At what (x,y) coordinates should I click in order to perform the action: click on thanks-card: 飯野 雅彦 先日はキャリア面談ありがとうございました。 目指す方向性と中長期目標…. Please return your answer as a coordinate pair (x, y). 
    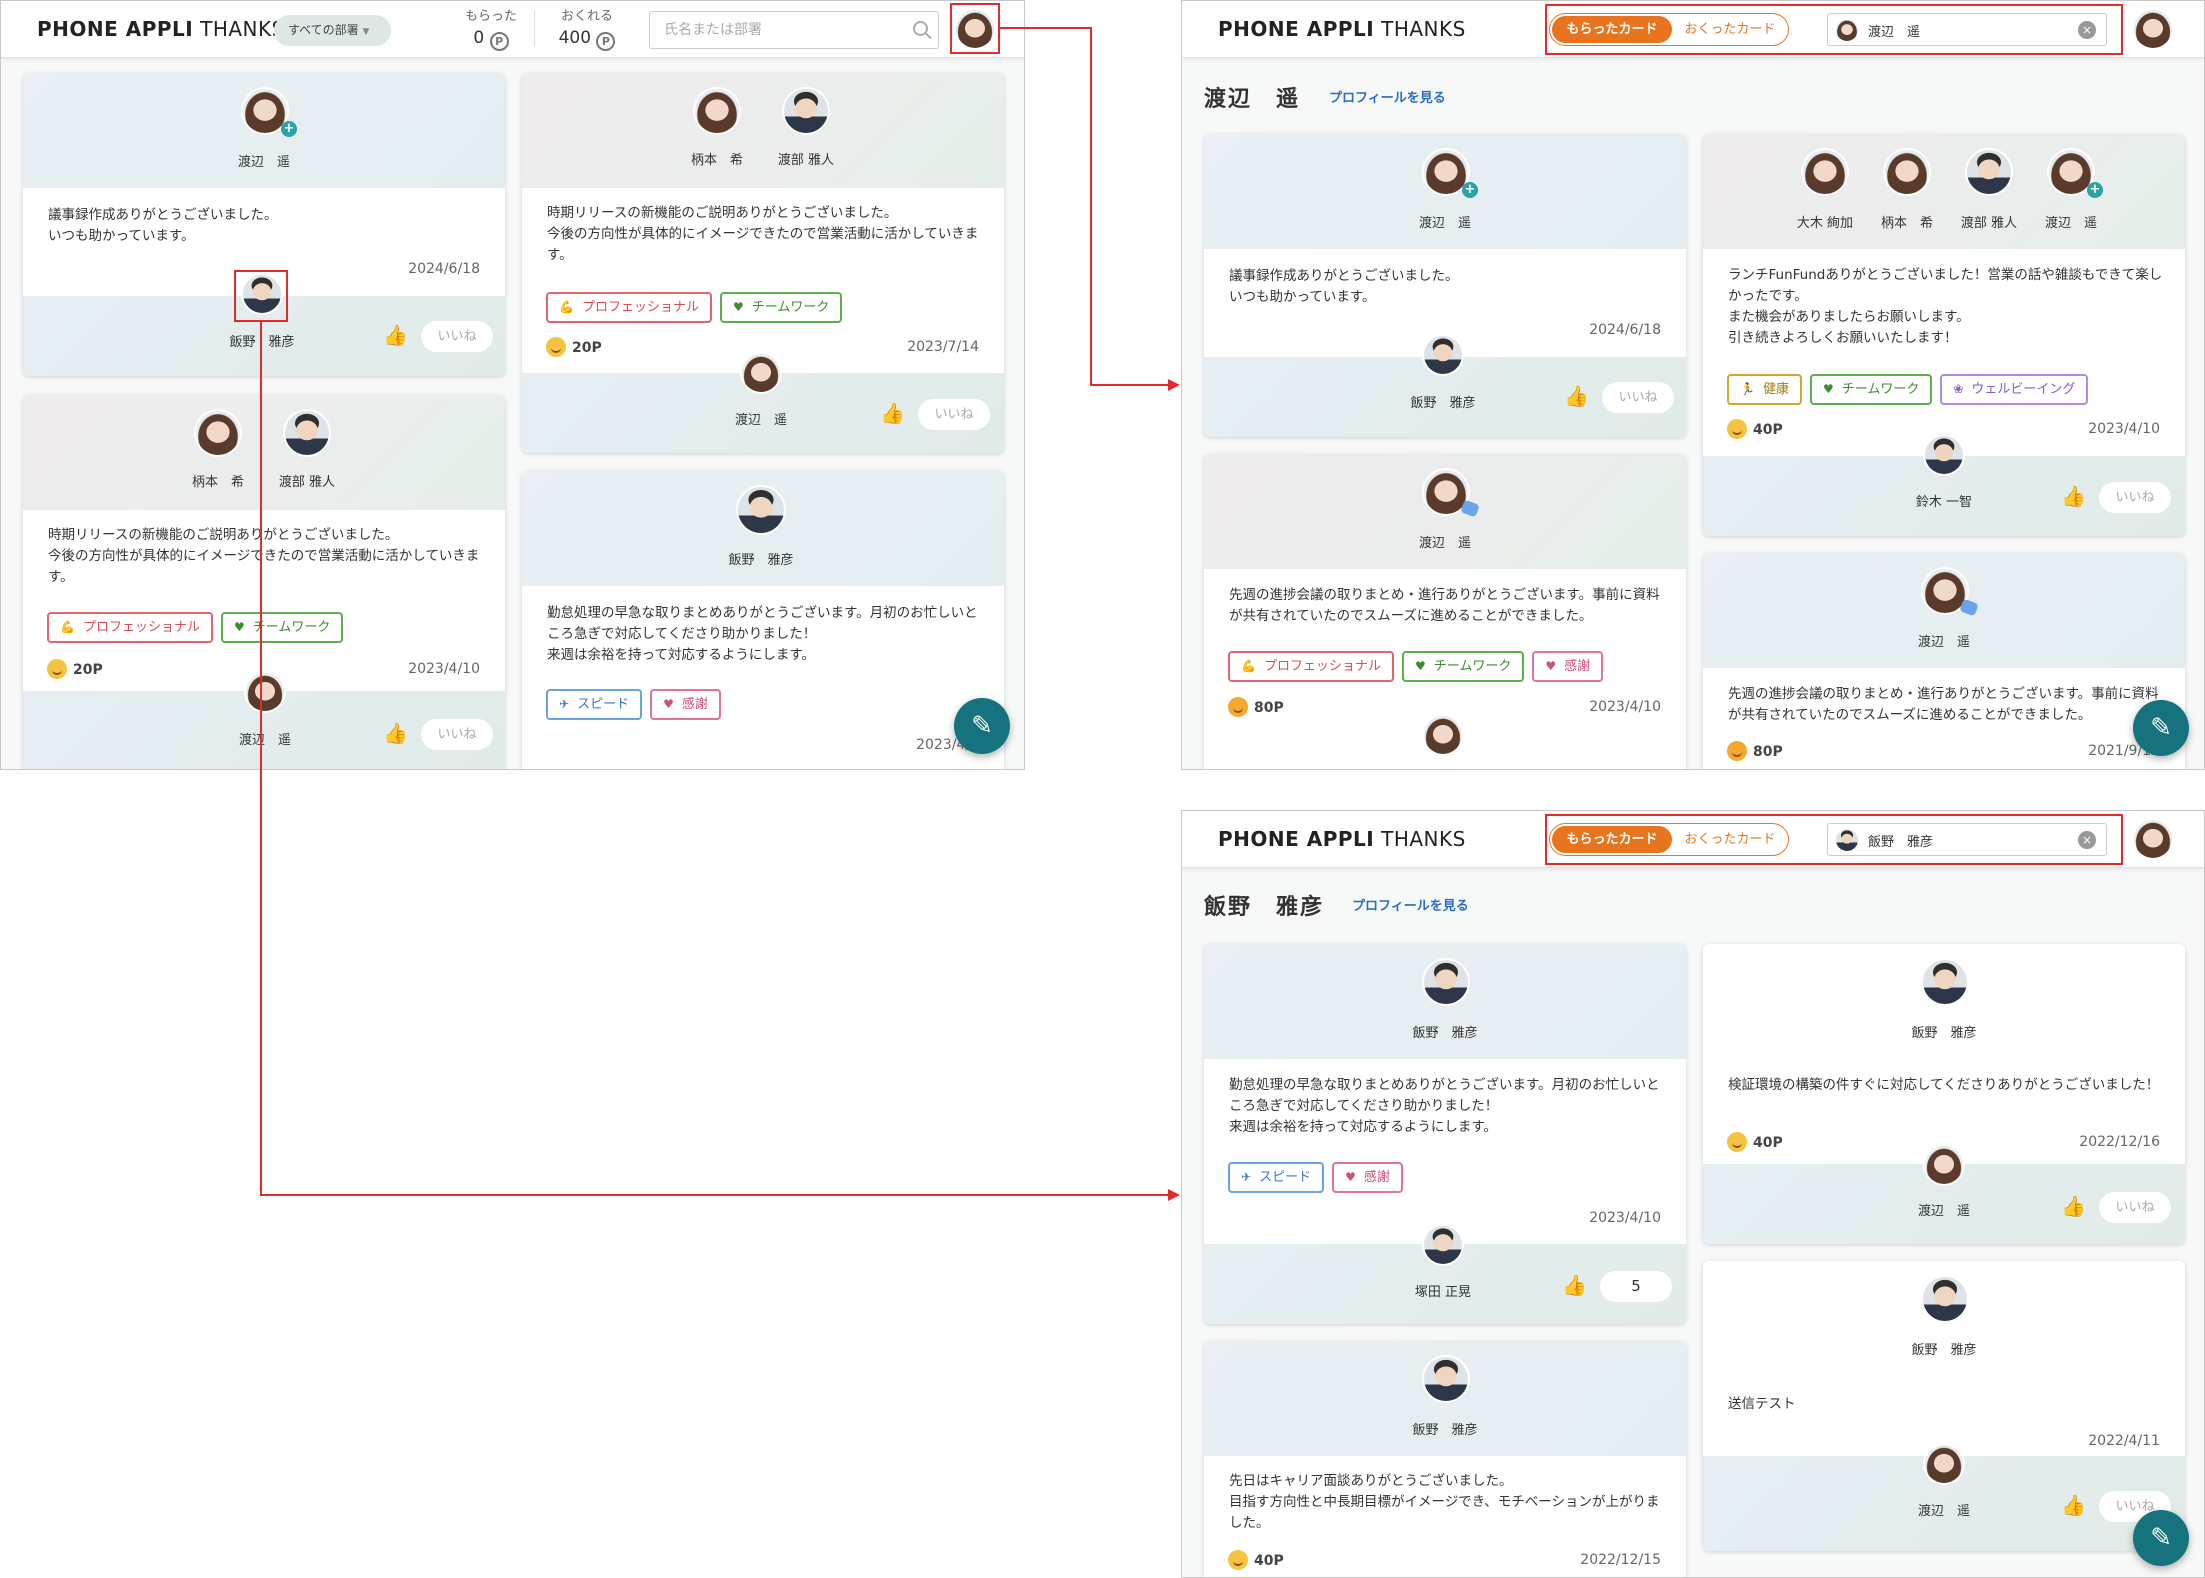
    Looking at the image, I should click on (1445, 1459).